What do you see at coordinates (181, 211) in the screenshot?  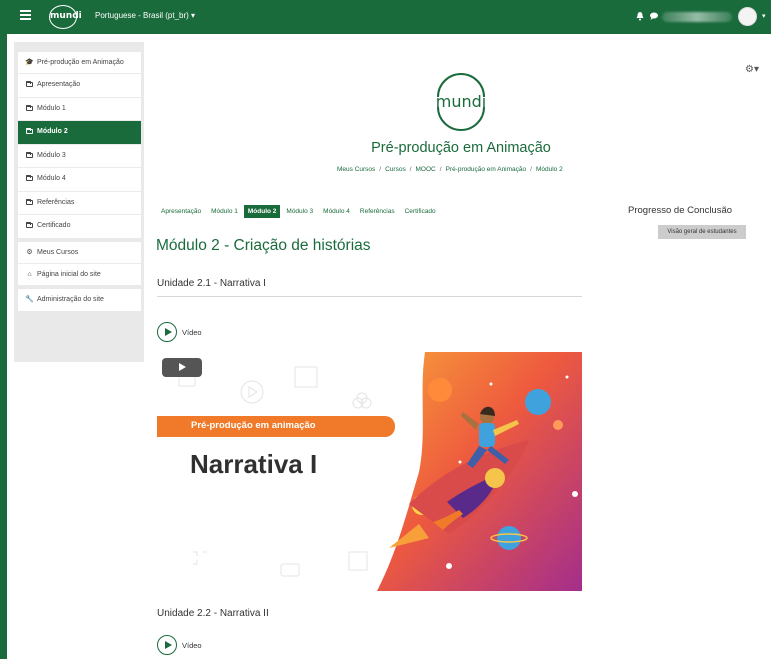 I see `tab-apresentacao: Apresentação` at bounding box center [181, 211].